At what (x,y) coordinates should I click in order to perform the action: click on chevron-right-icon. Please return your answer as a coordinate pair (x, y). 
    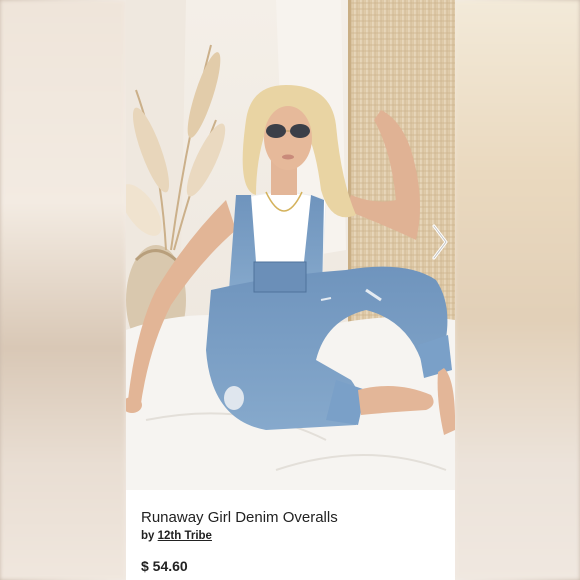
    Looking at the image, I should click on (440, 242).